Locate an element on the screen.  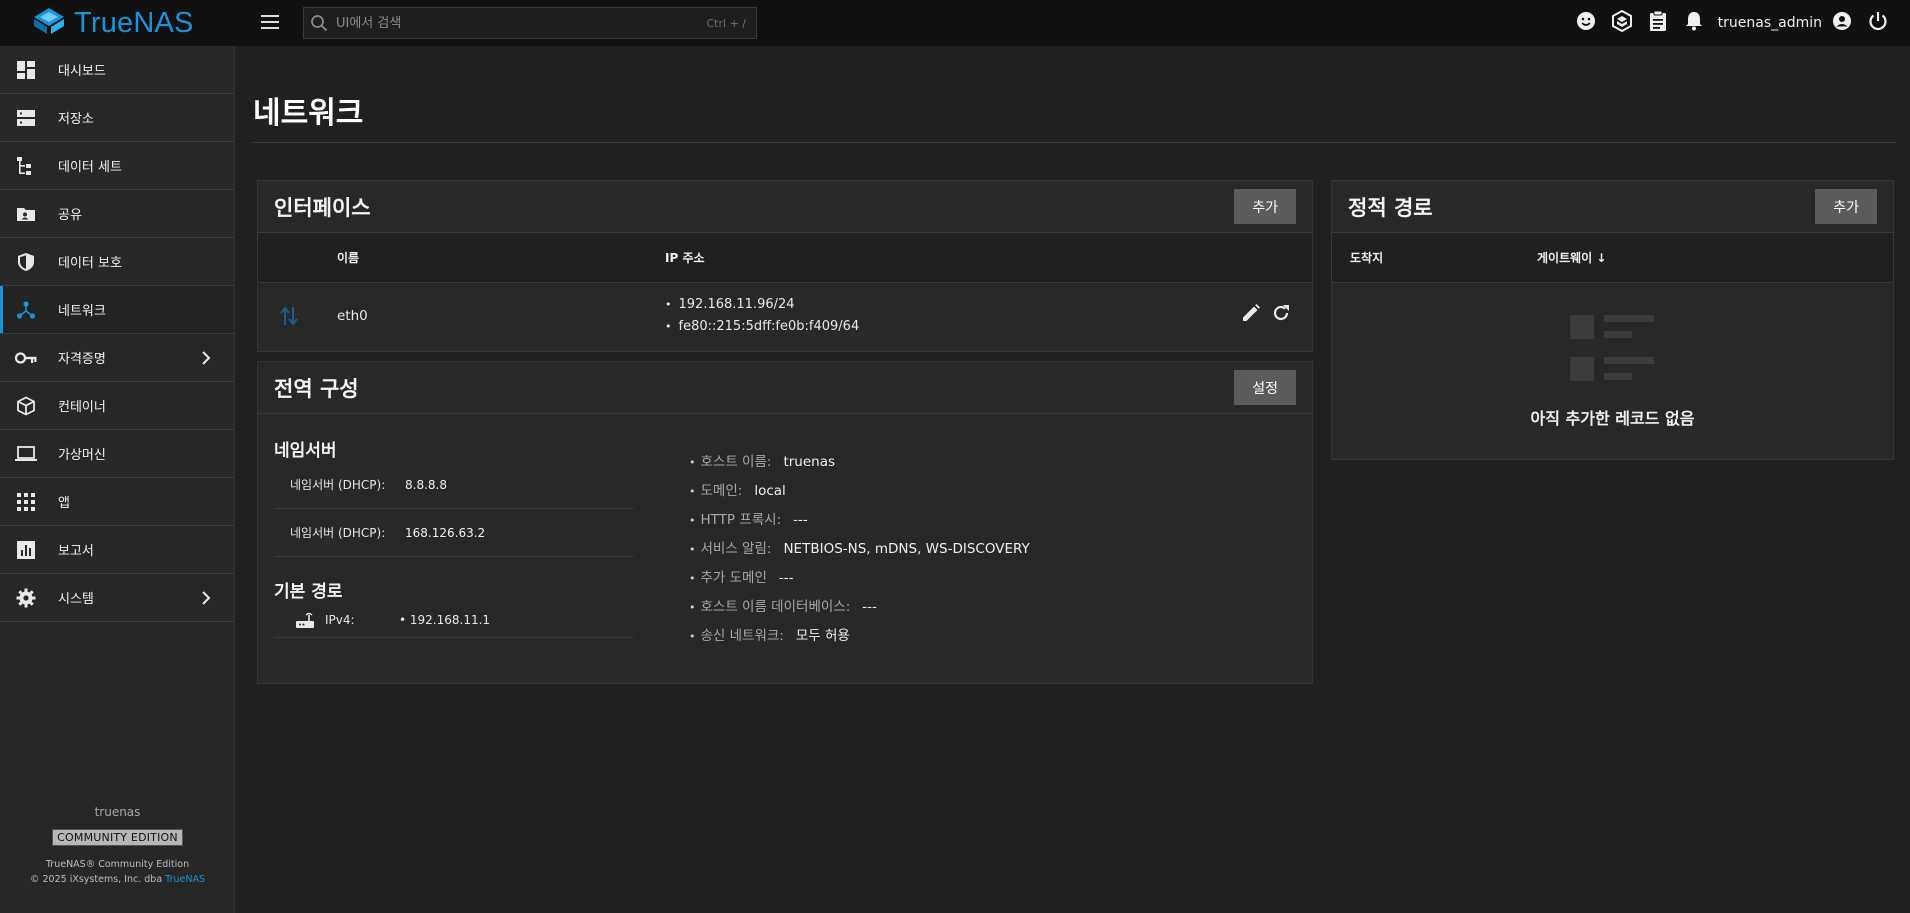
product-name: TrueNAS® Community Edition is located at coordinates (117, 864).